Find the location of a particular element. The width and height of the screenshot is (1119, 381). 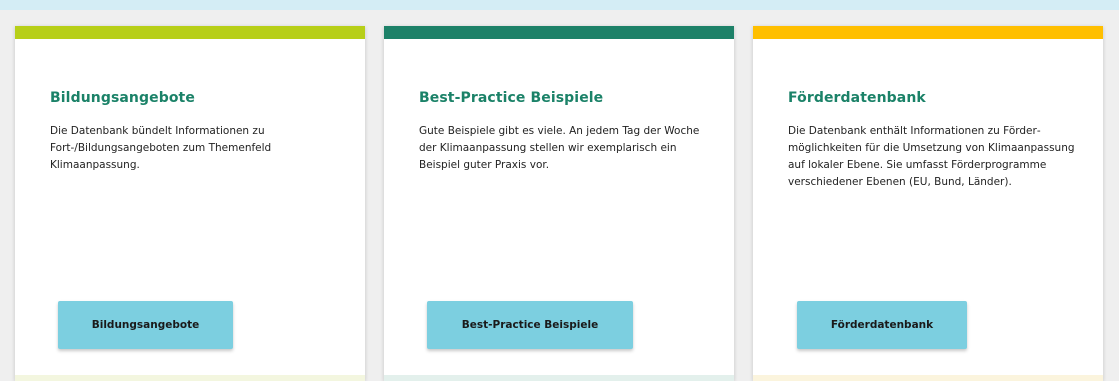

card-title: Best-Practice Beispiele is located at coordinates (511, 98).